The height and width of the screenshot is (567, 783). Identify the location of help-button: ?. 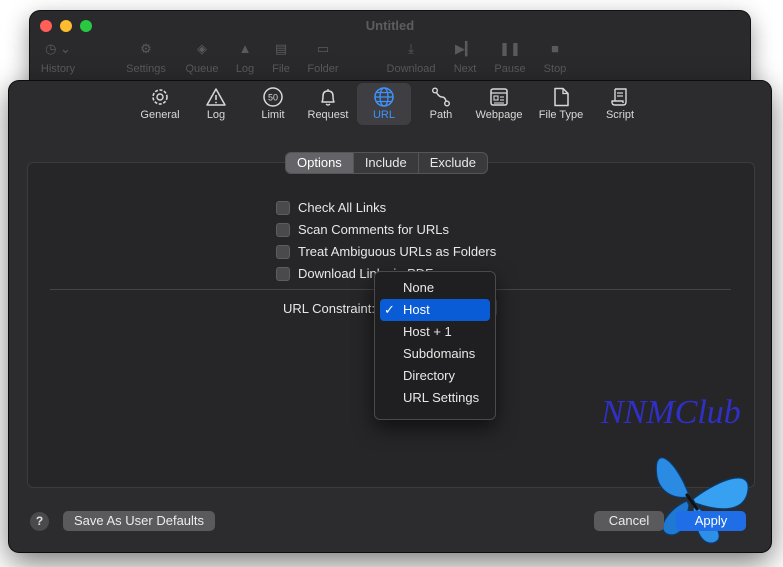
(39, 521).